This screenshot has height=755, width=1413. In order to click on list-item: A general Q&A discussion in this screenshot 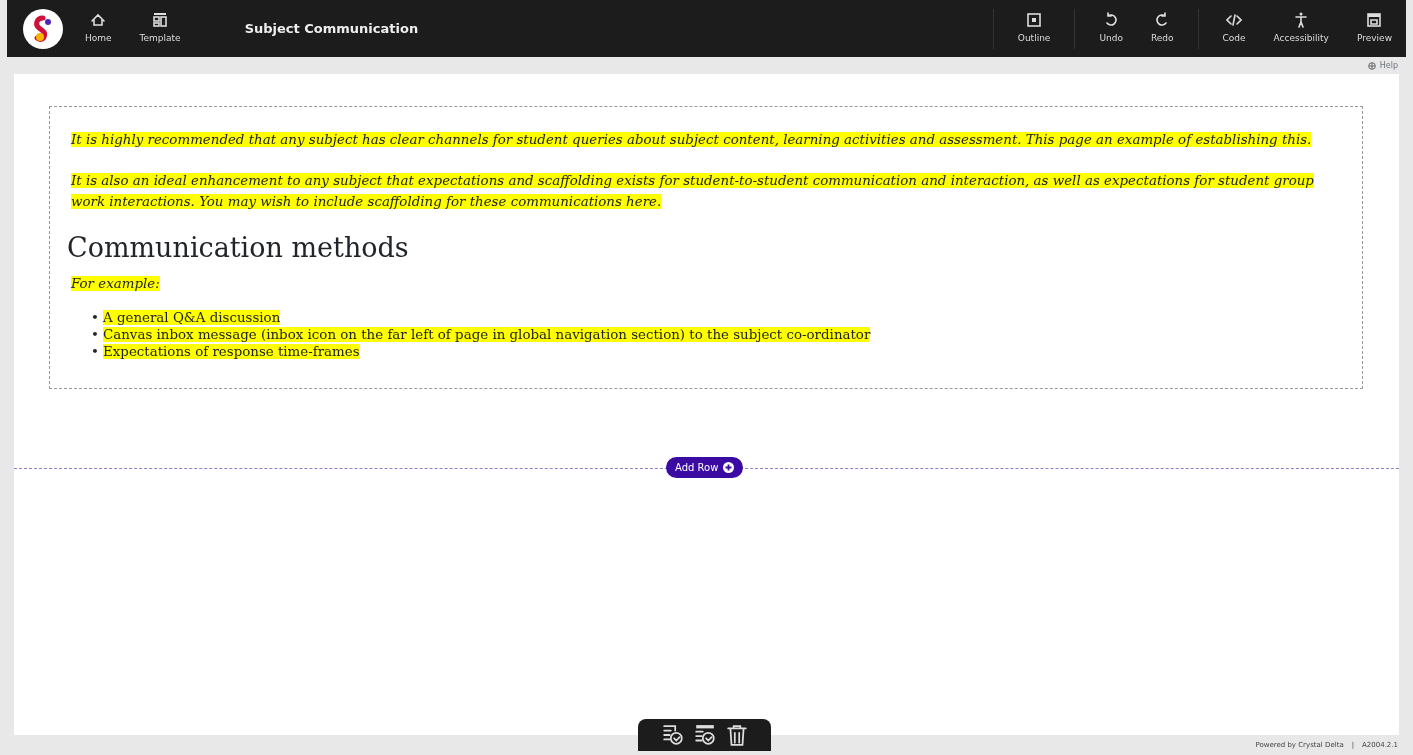, I will do `click(192, 317)`.